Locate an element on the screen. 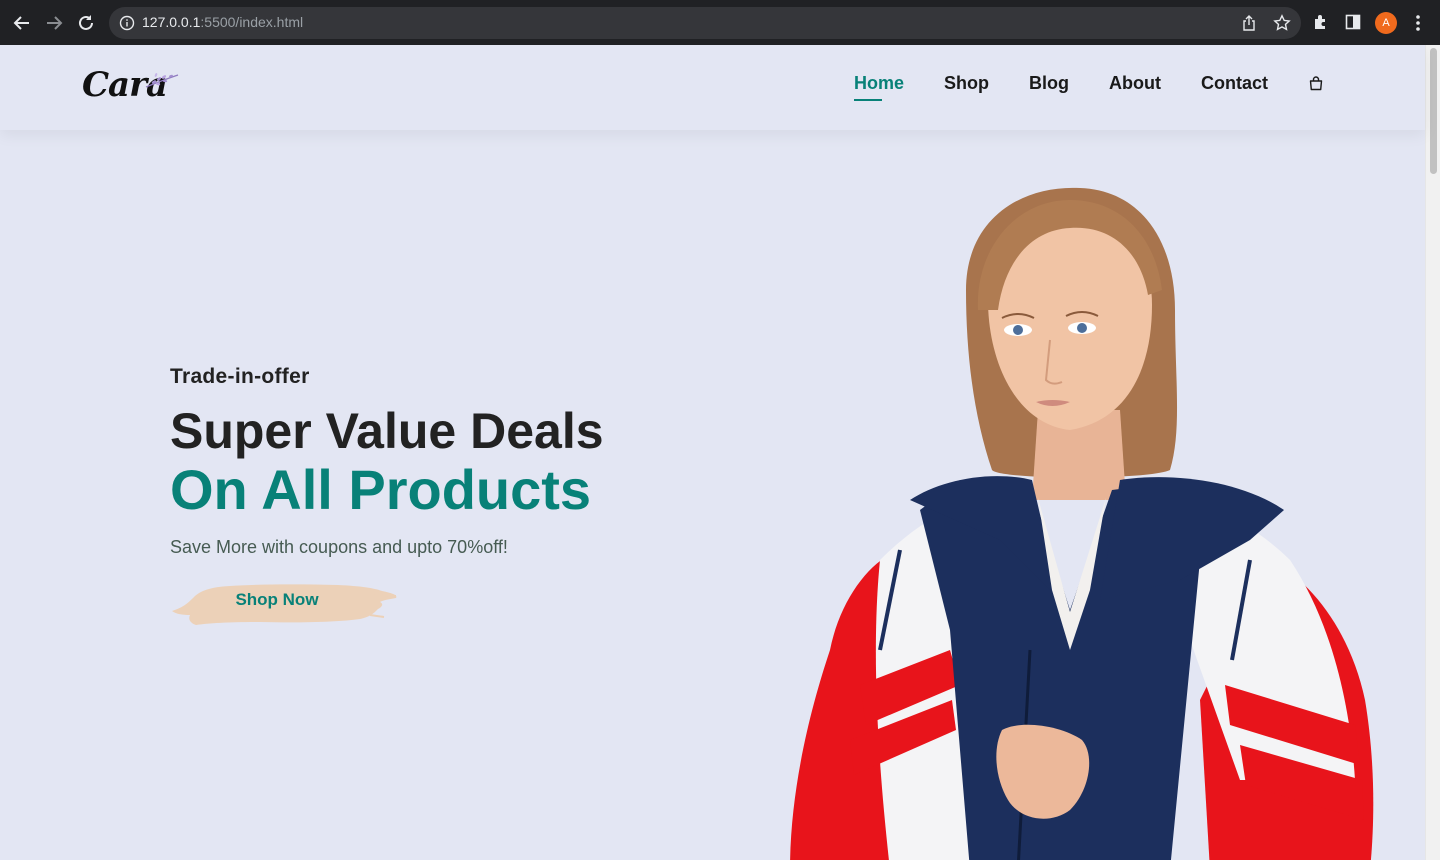  side-panel-icon is located at coordinates (1353, 22).